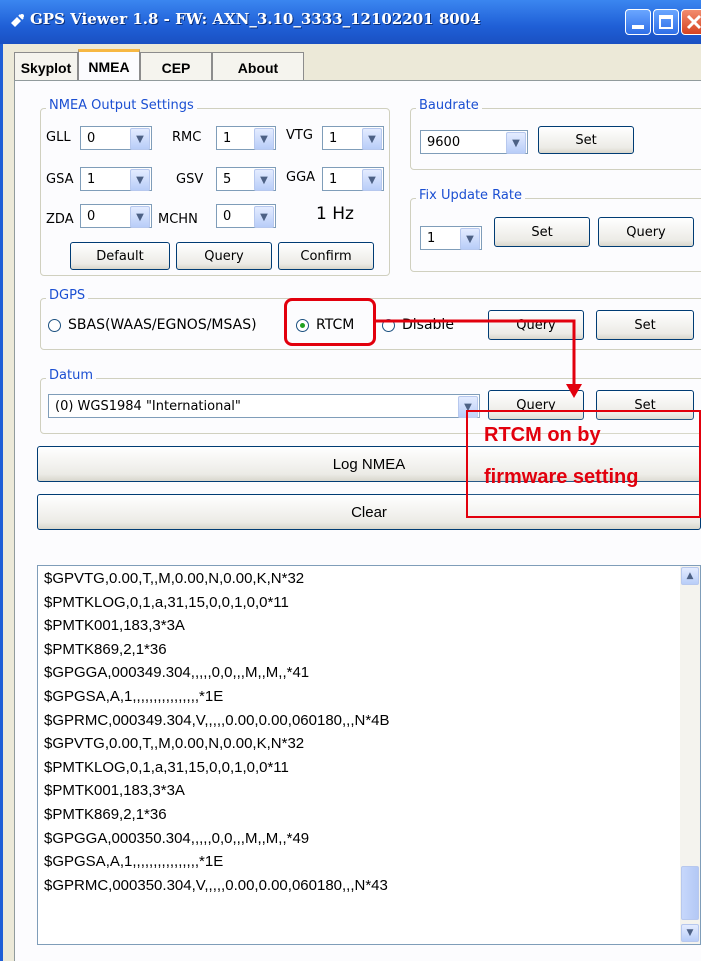 The height and width of the screenshot is (961, 701). I want to click on annotation-line-2: firmware setting, so click(561, 477).